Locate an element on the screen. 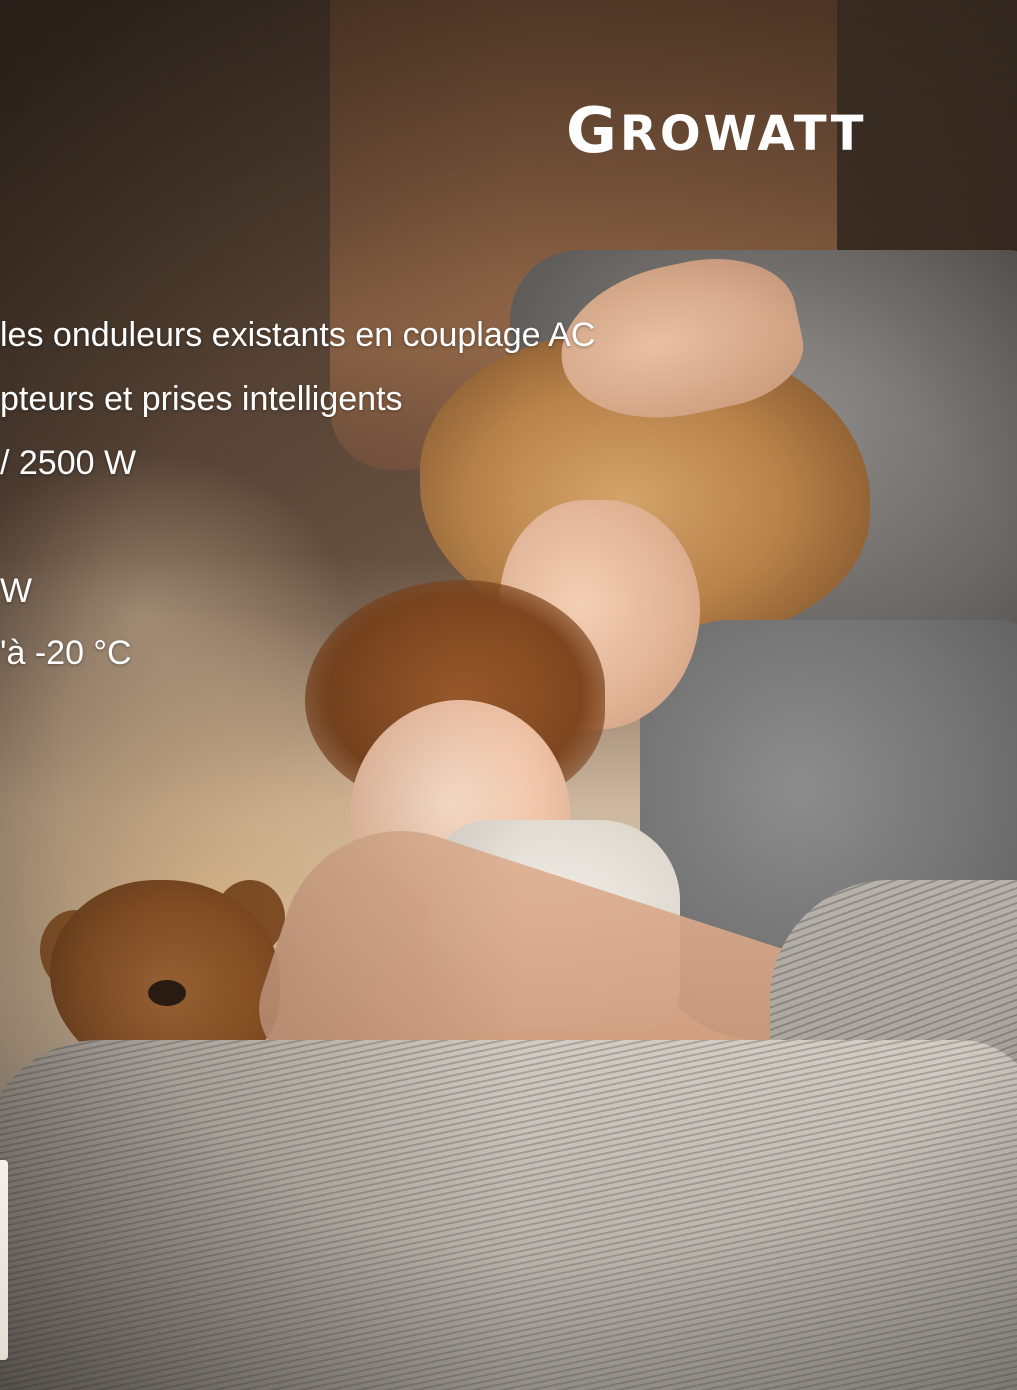 The height and width of the screenshot is (1390, 1017). feature-line: / 2500 W is located at coordinates (68, 463).